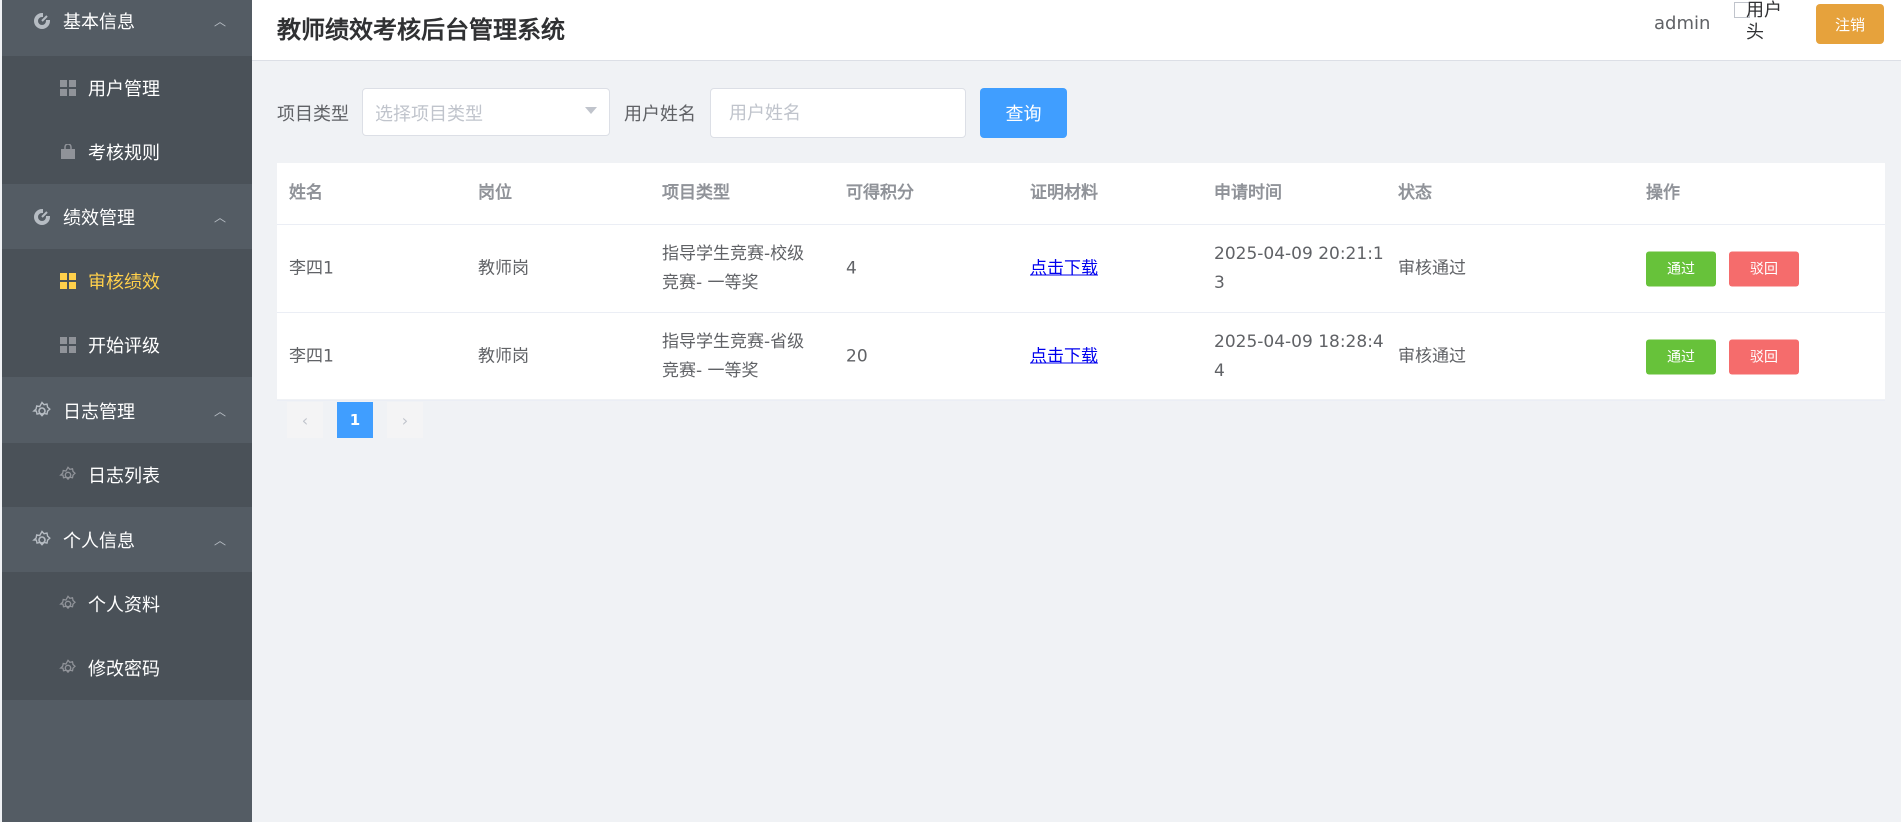  I want to click on cell-points: 4, so click(851, 268).